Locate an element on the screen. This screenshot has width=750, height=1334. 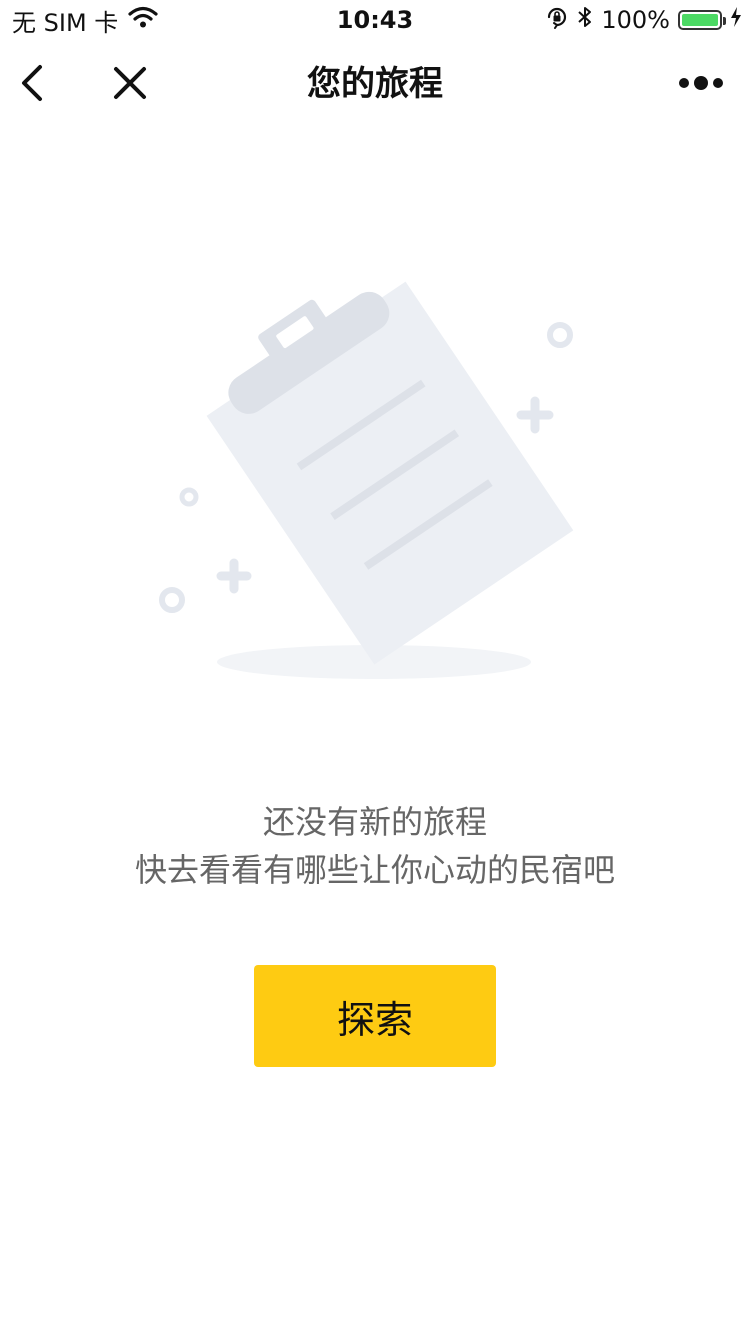
more-button is located at coordinates (702, 85).